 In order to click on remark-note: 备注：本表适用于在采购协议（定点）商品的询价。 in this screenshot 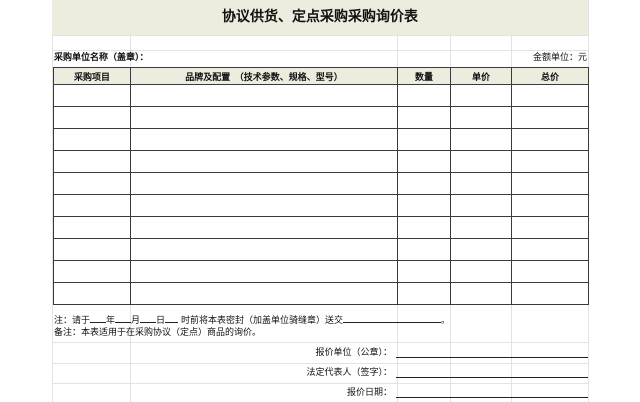, I will do `click(158, 333)`.